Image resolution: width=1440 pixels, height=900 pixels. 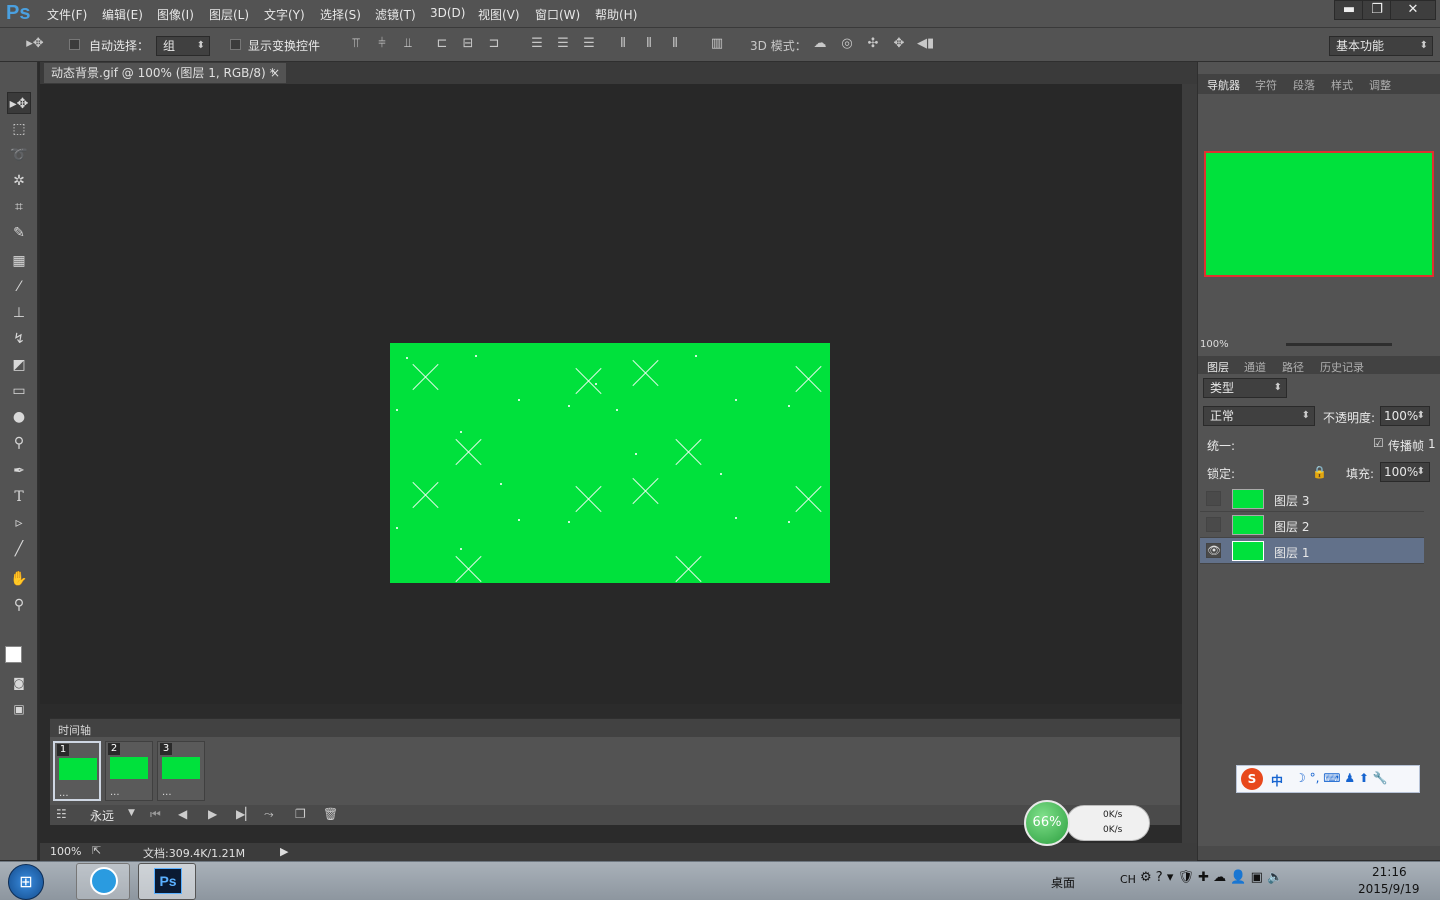 What do you see at coordinates (245, 814) in the screenshot?
I see `next-frame-icon: ▶▏` at bounding box center [245, 814].